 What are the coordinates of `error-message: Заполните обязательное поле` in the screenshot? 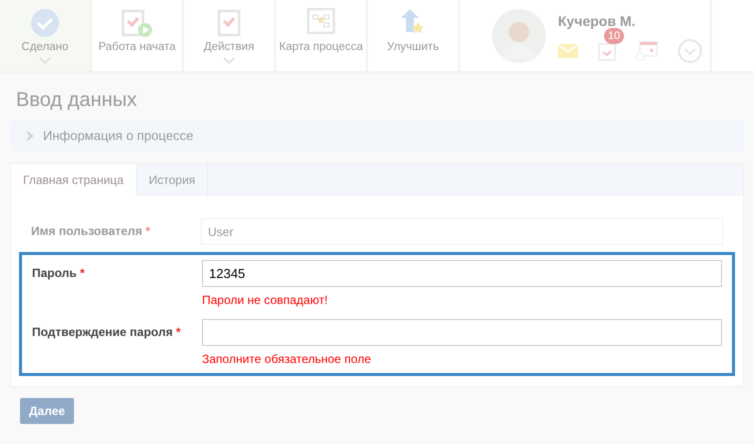 It's located at (287, 359).